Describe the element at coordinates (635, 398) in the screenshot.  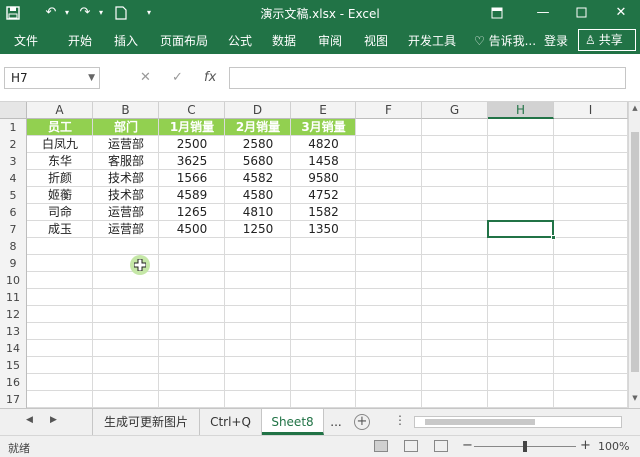
I see `scroll-down-icon: ▼` at that location.